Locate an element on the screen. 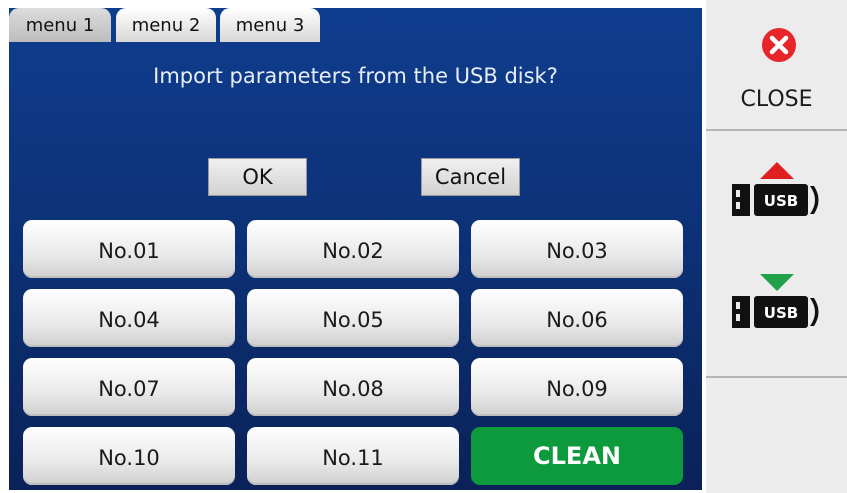  usb-import-button: USB is located at coordinates (776, 200).